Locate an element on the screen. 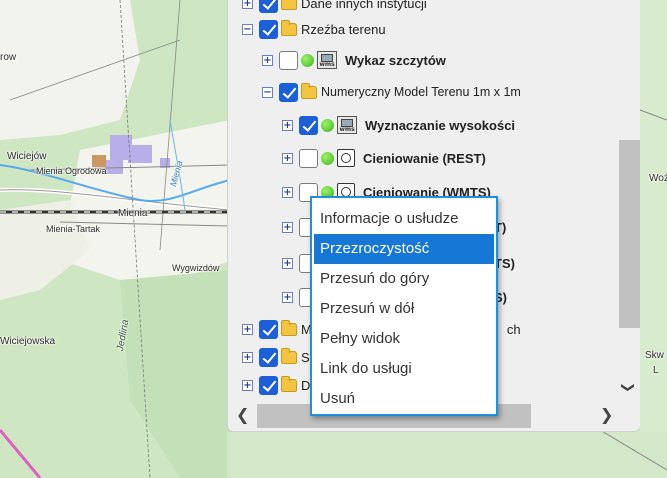 The width and height of the screenshot is (667, 478). tree-row-d: + D is located at coordinates (276, 385).